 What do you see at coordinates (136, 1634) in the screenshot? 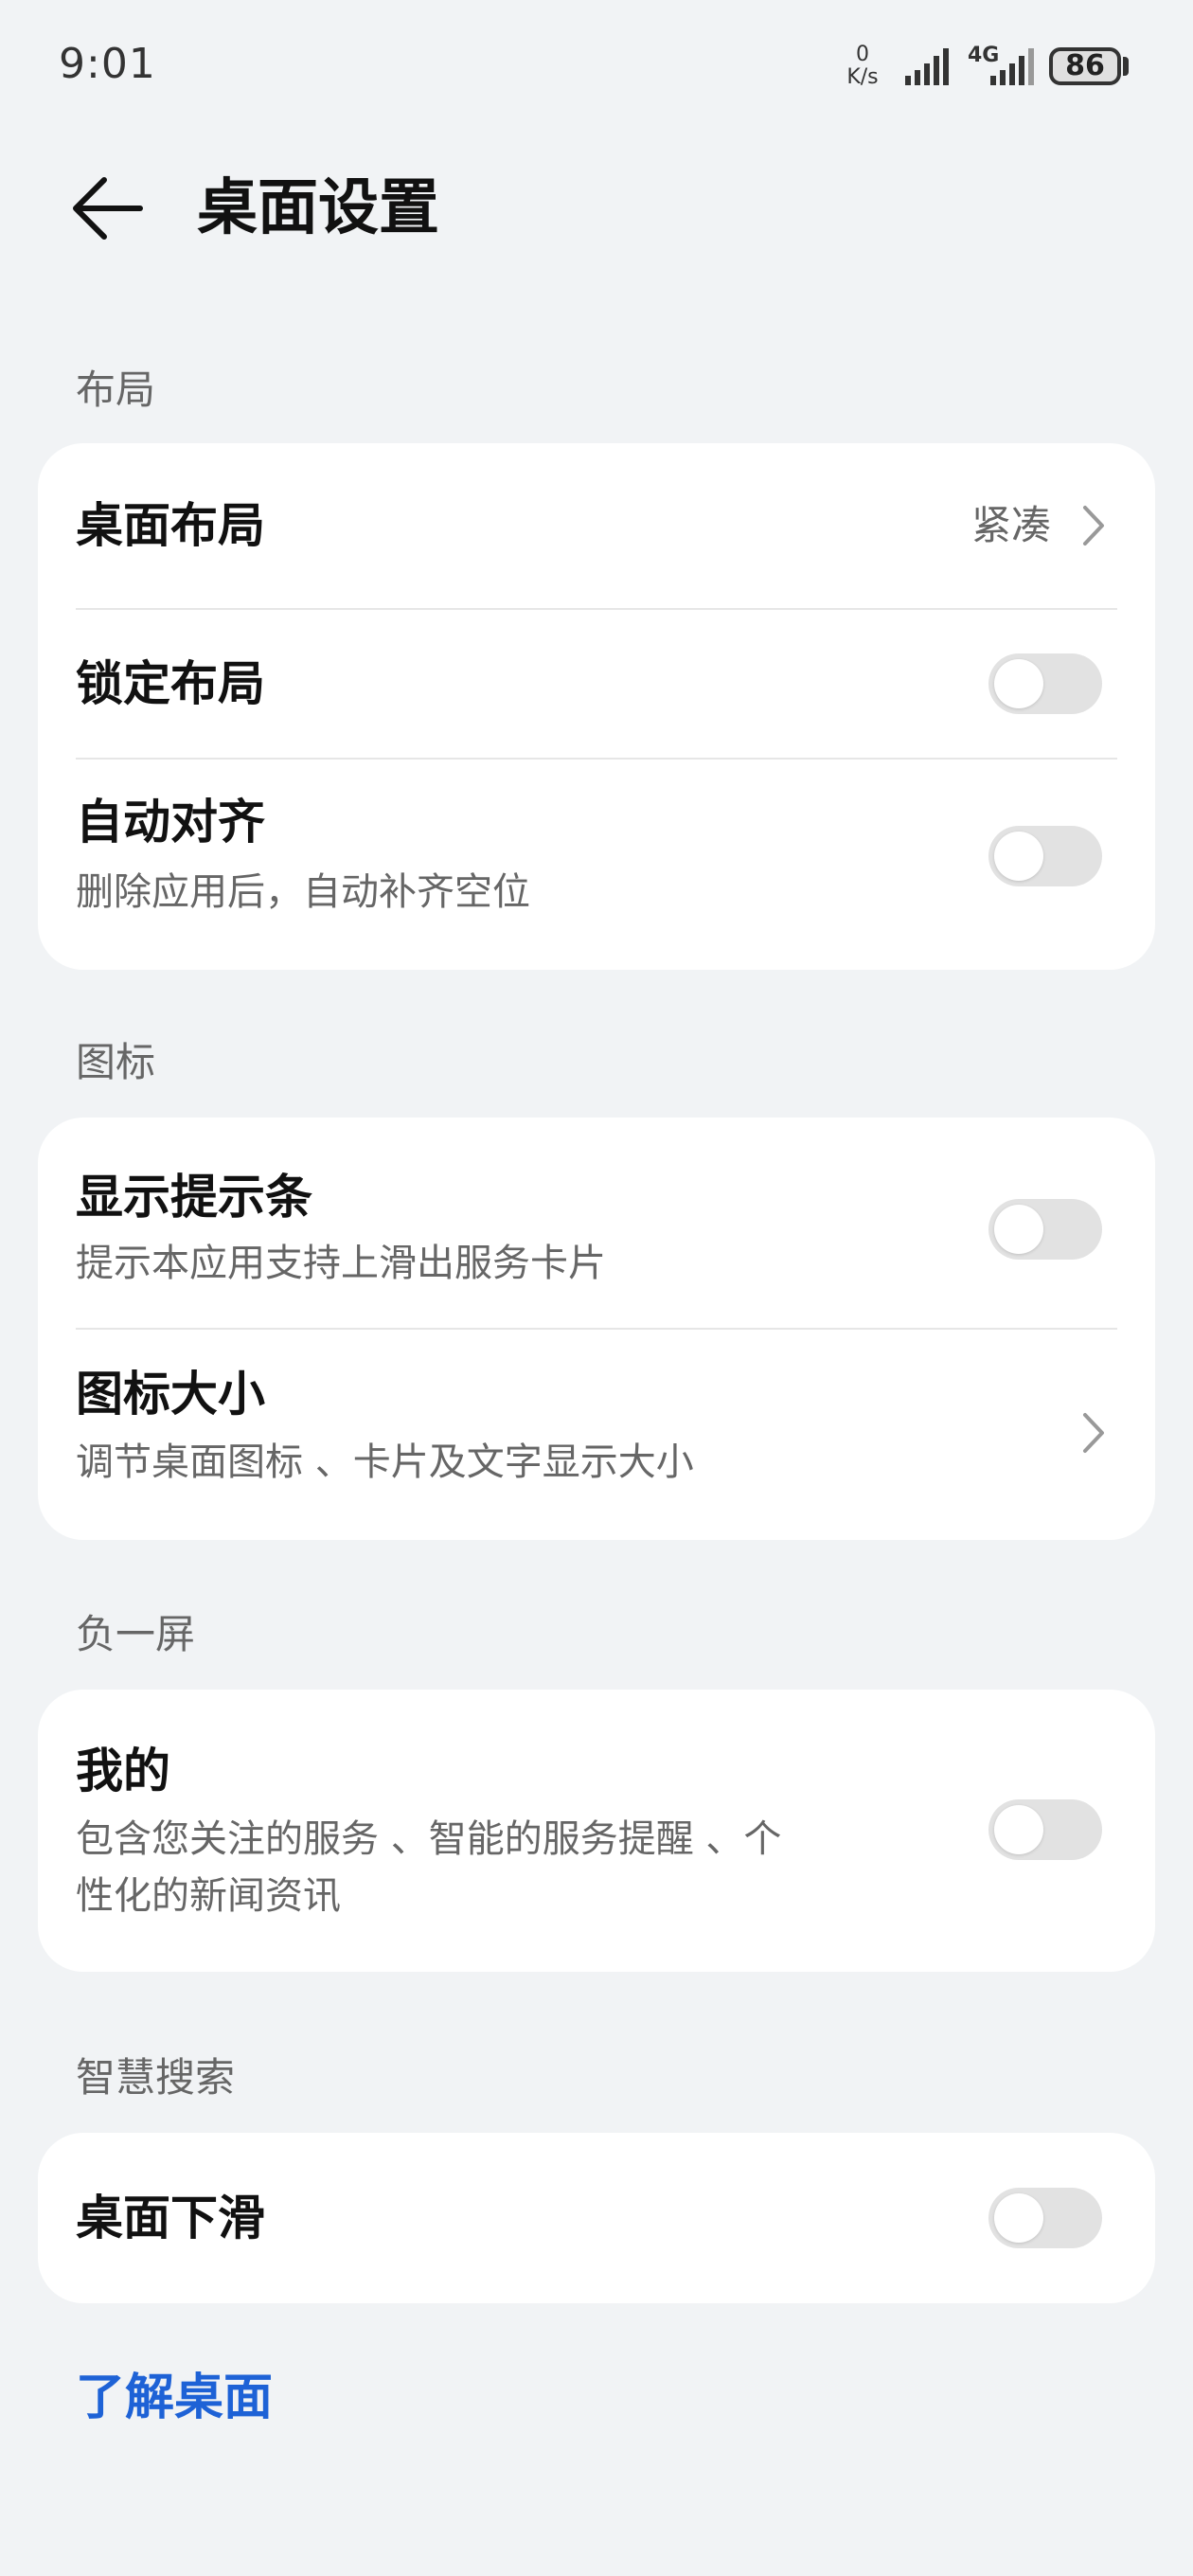
I see `section-label-minus-one: 负一屏` at bounding box center [136, 1634].